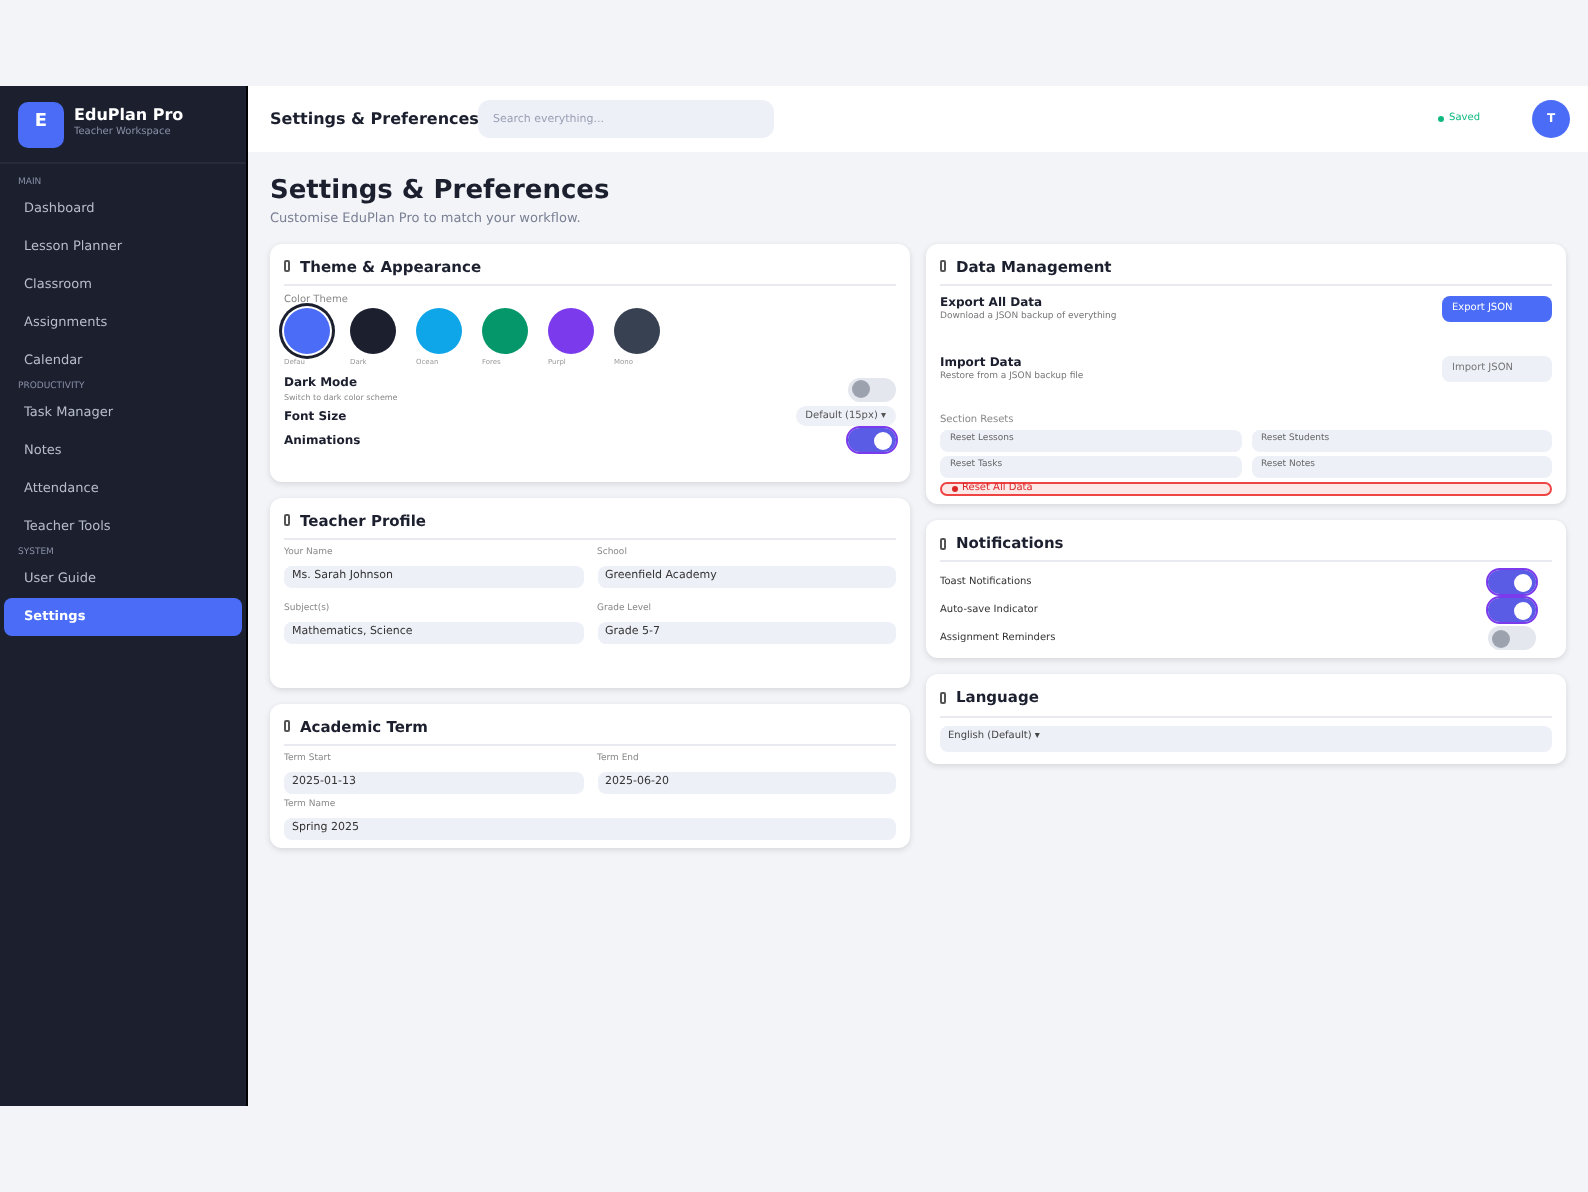 The width and height of the screenshot is (1588, 1192). Describe the element at coordinates (374, 119) in the screenshot. I see `header-title: Settings & Preferences` at that location.